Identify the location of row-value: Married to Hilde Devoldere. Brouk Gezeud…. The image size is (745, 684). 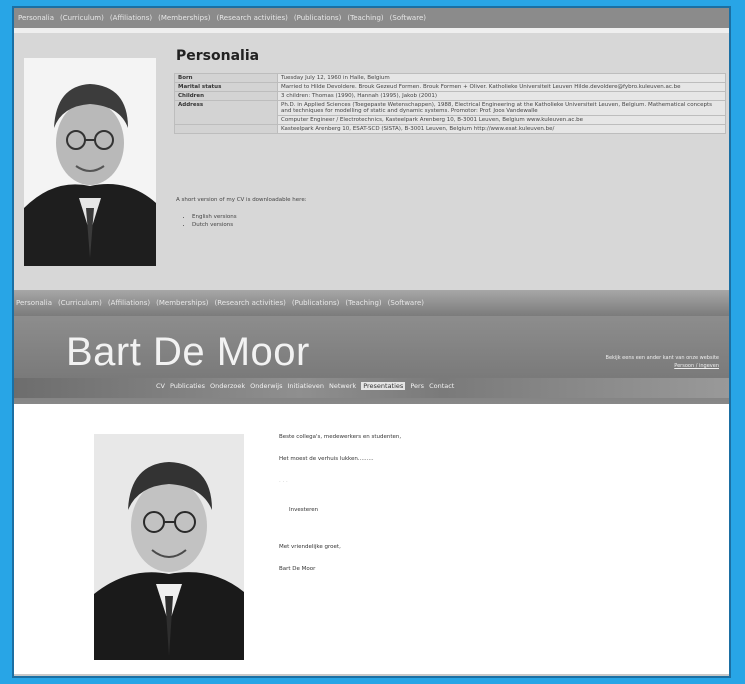
(501, 87).